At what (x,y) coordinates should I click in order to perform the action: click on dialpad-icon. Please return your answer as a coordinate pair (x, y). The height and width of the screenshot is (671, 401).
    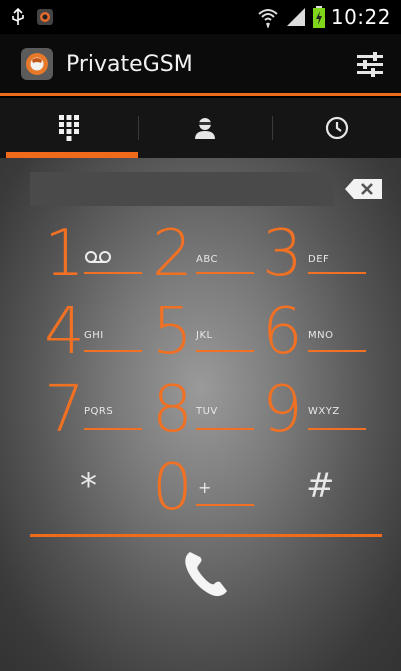
    Looking at the image, I should click on (69, 128).